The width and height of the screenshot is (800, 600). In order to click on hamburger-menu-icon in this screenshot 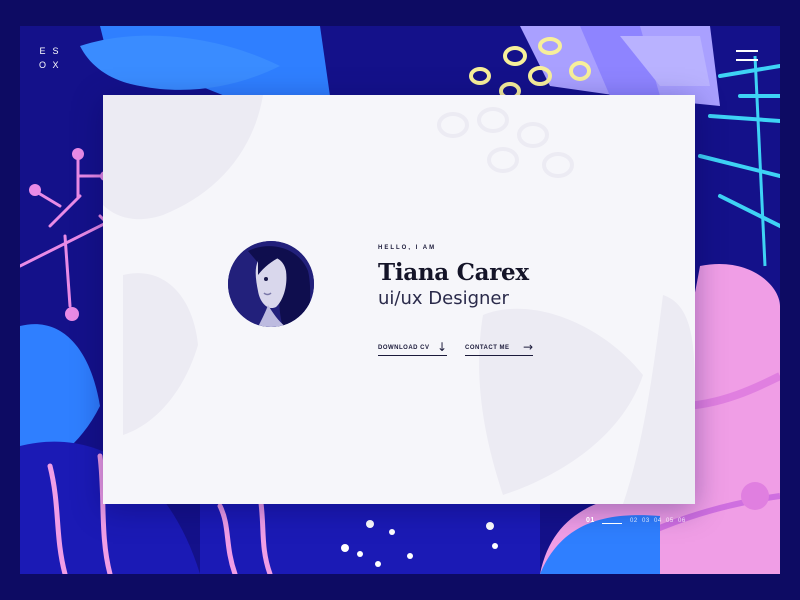, I will do `click(748, 55)`.